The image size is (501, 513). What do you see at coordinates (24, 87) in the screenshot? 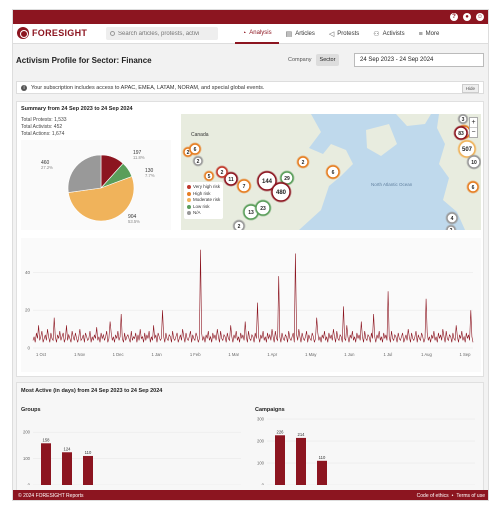
I see `info-icon: i` at bounding box center [24, 87].